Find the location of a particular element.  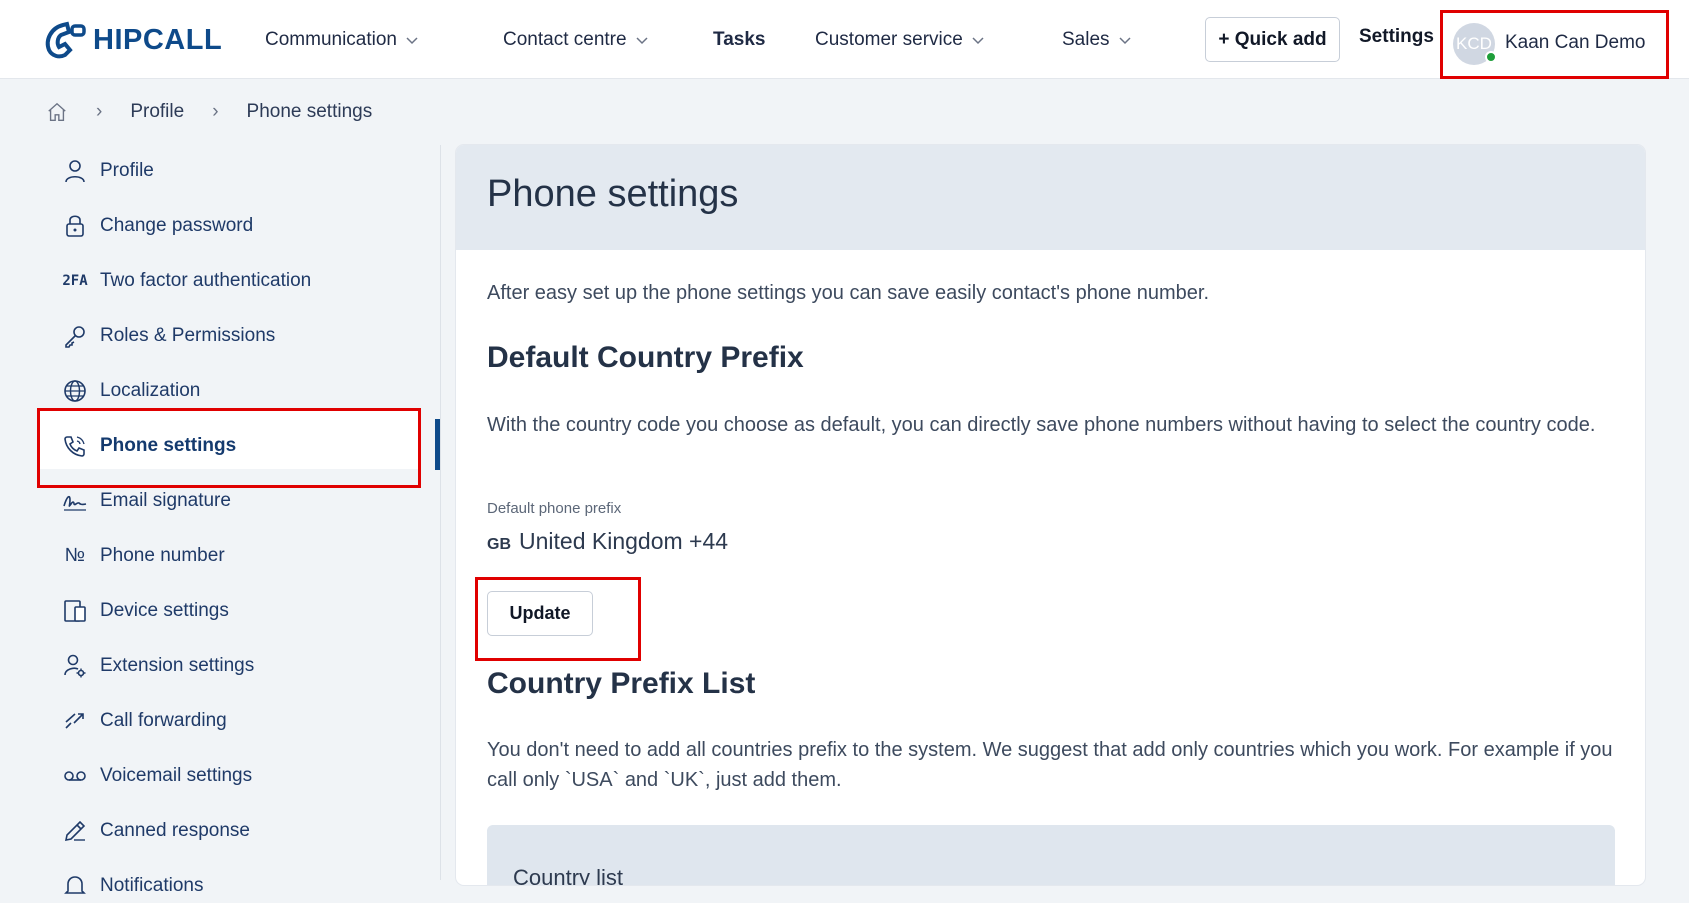

sidebar-item-label: Call forwarding is located at coordinates (163, 720).